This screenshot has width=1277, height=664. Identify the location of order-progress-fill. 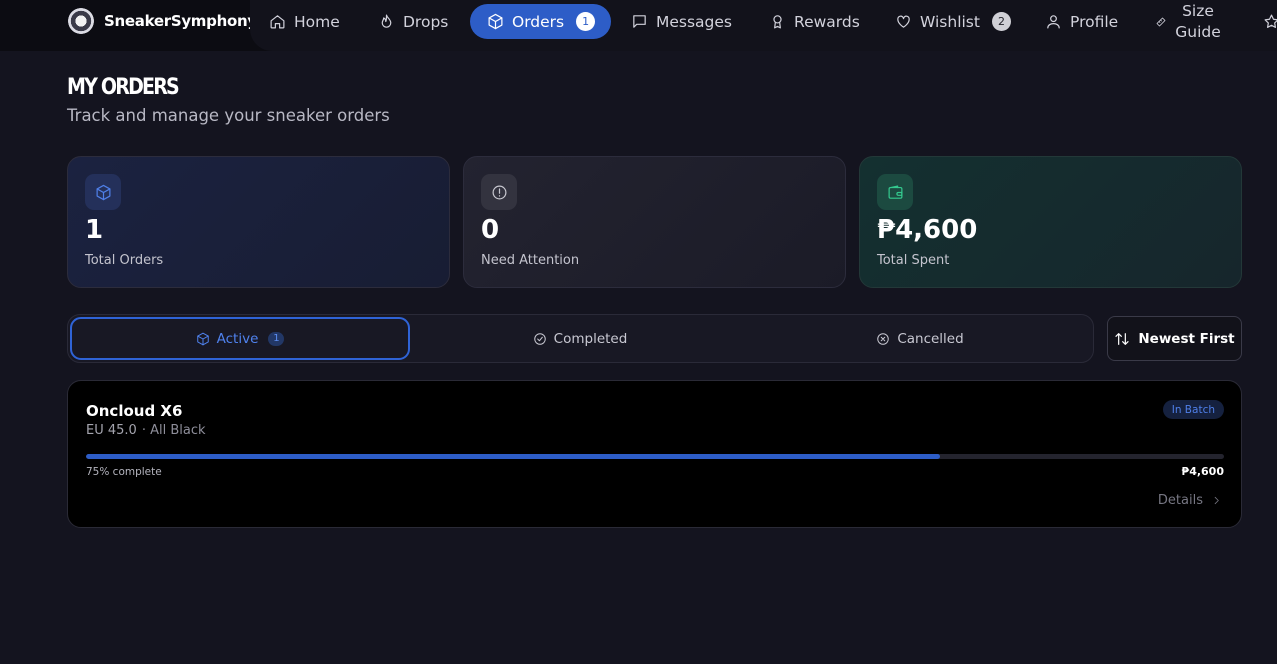
(513, 456).